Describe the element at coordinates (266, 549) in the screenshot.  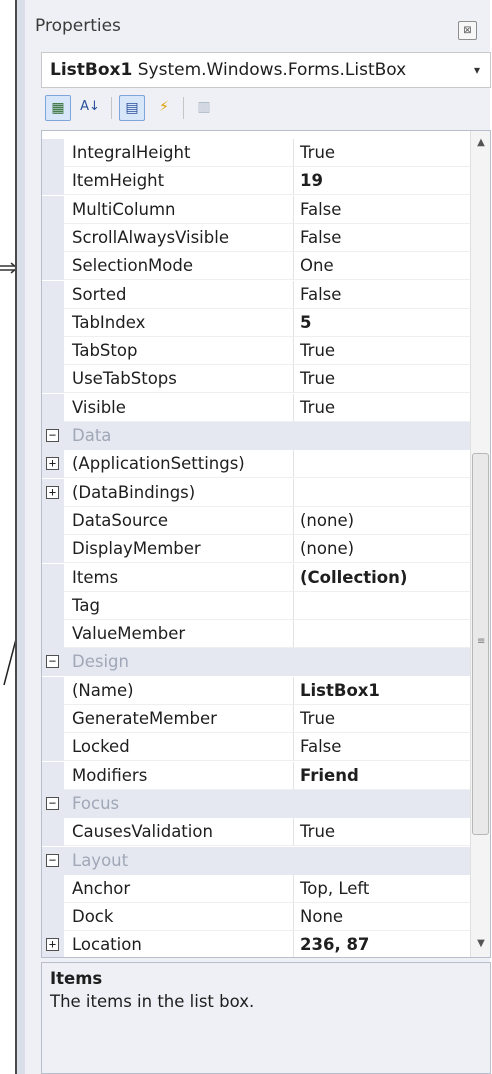
I see `property-row: DisplayMember (none)` at that location.